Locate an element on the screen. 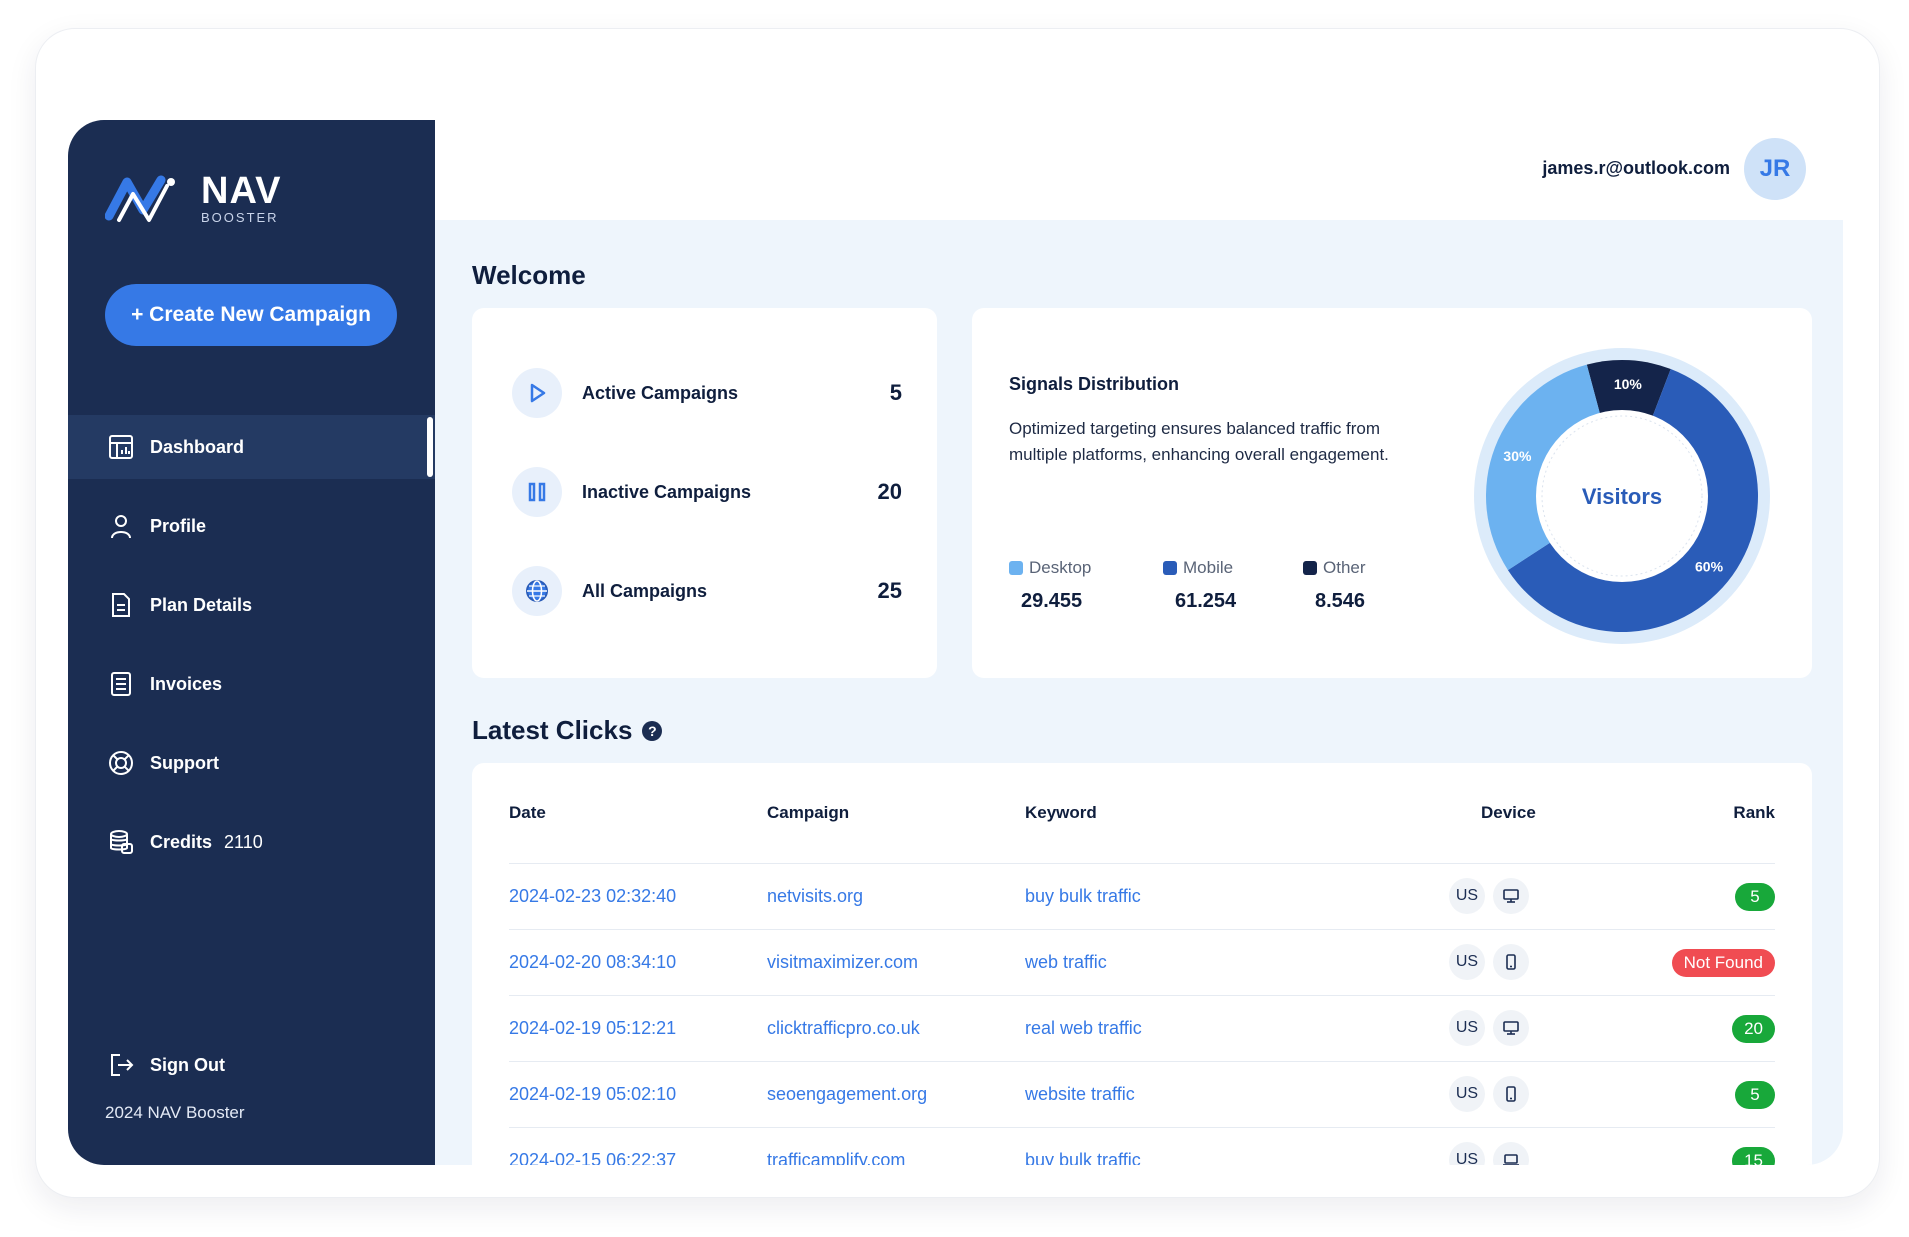 The width and height of the screenshot is (1909, 1237). sign-out-label: Sign Out is located at coordinates (187, 1064).